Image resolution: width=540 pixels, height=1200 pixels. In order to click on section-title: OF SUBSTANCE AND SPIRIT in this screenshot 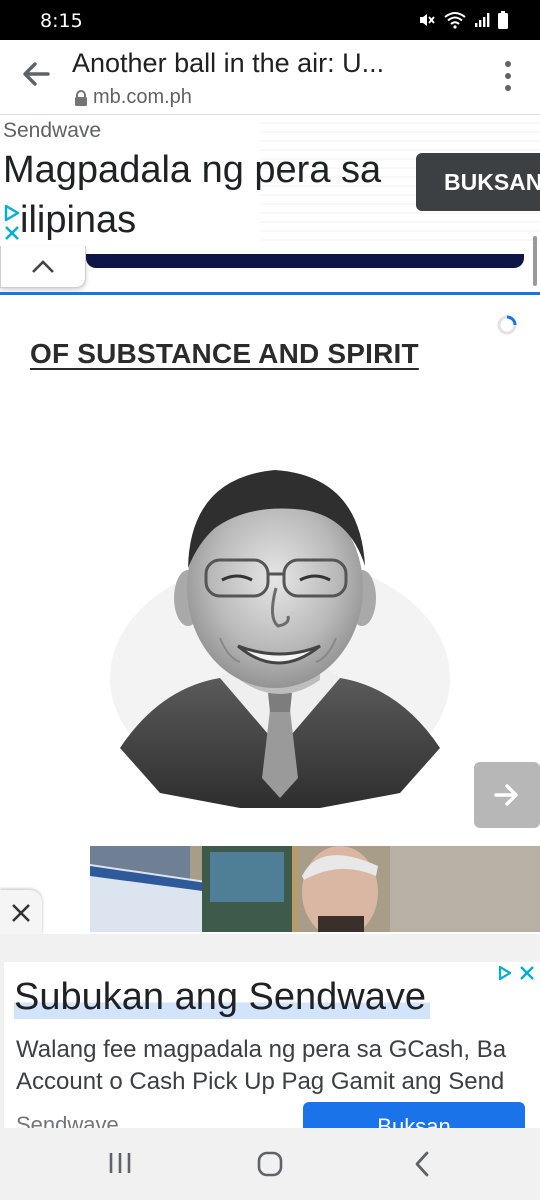, I will do `click(224, 354)`.